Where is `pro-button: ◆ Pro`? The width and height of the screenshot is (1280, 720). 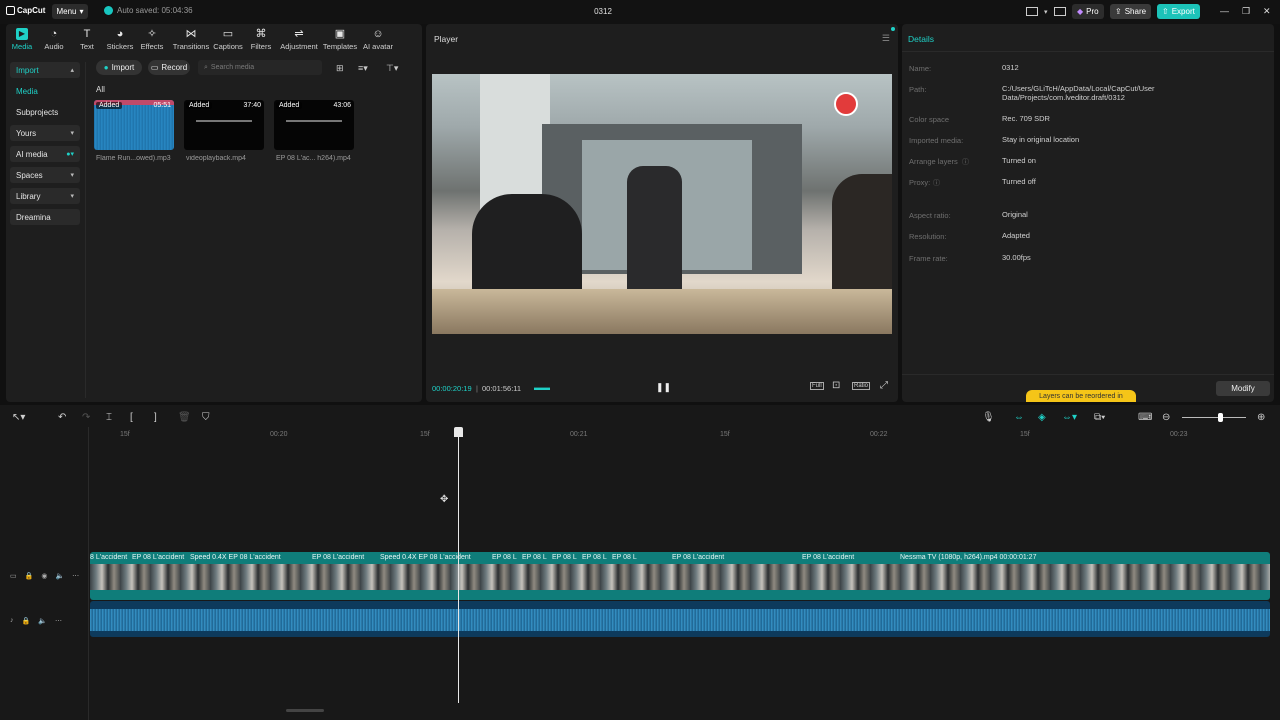
pro-button: ◆ Pro is located at coordinates (1088, 11).